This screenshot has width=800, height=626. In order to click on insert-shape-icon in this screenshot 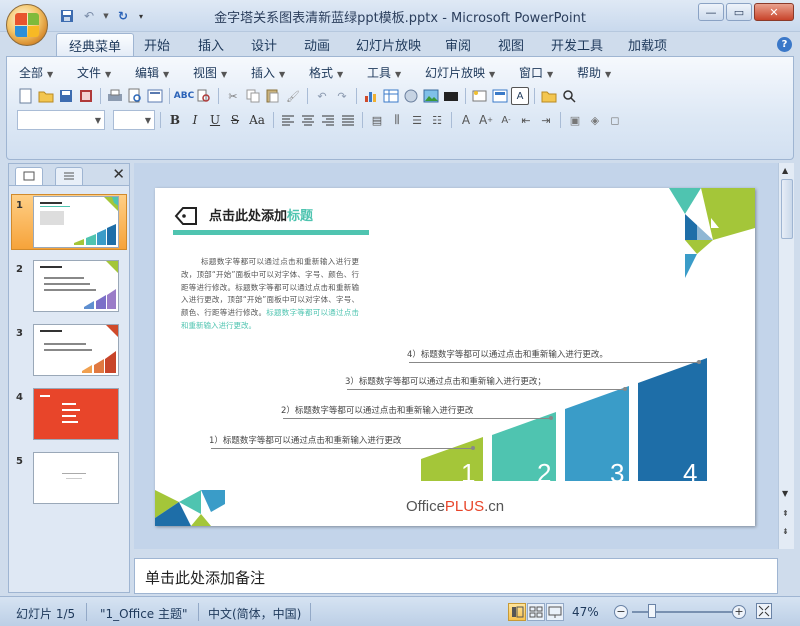, I will do `click(451, 96)`.